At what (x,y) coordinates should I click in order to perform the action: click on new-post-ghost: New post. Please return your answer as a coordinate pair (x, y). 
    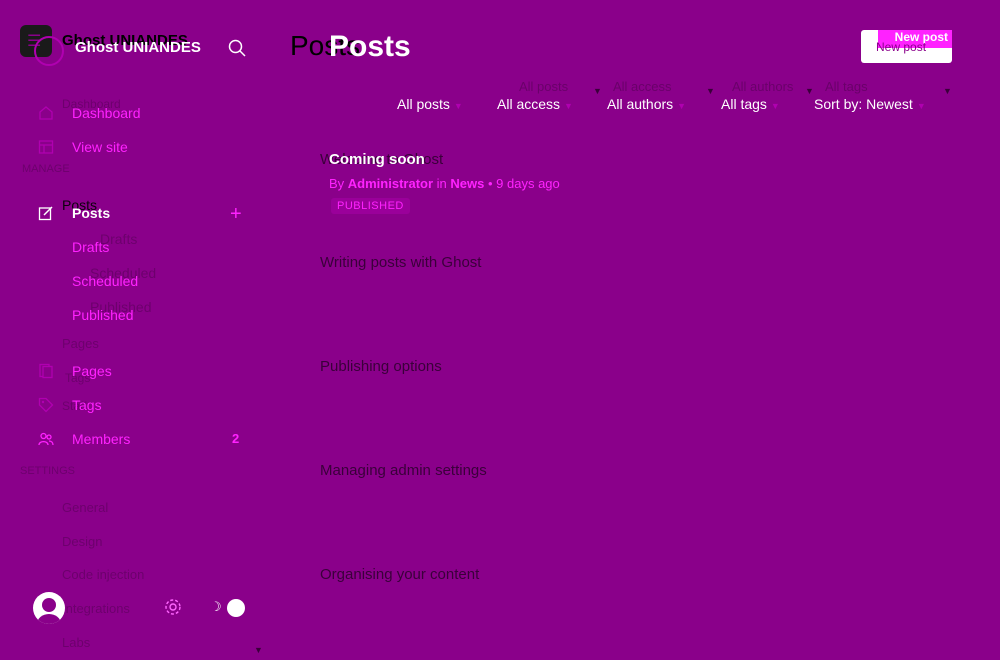
    Looking at the image, I should click on (901, 47).